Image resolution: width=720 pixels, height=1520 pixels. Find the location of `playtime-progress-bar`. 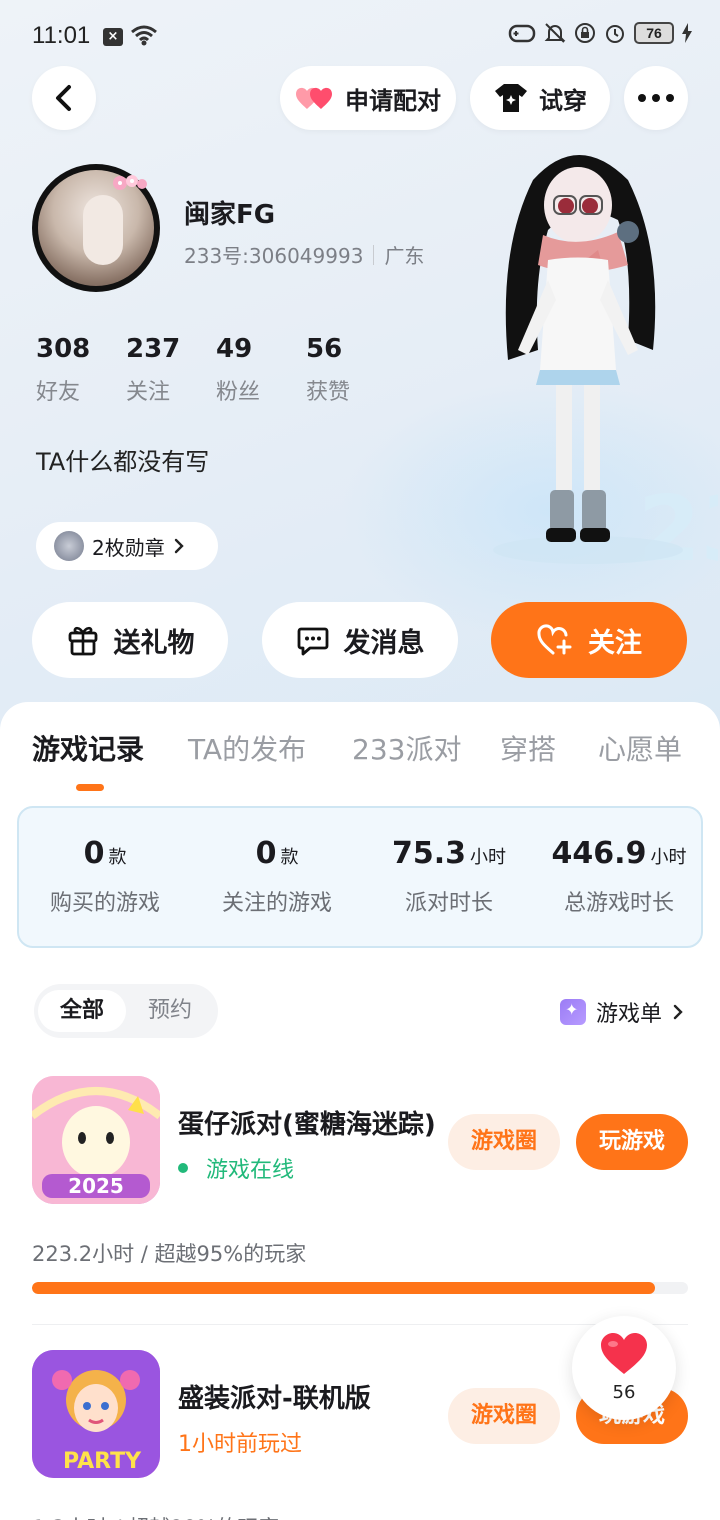

playtime-progress-bar is located at coordinates (360, 1288).